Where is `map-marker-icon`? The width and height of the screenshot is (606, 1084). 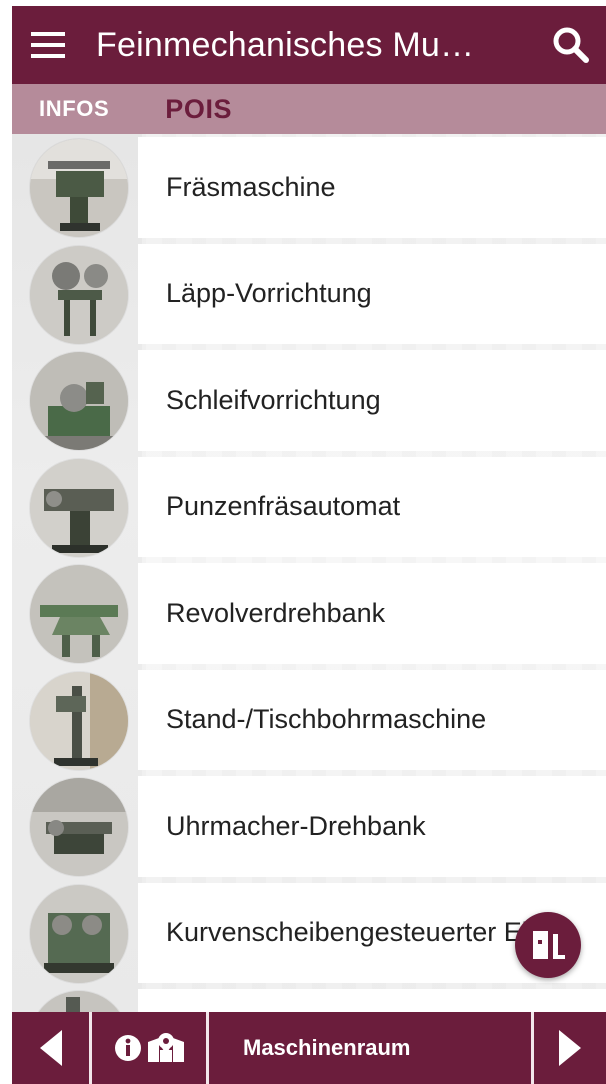 map-marker-icon is located at coordinates (166, 1047).